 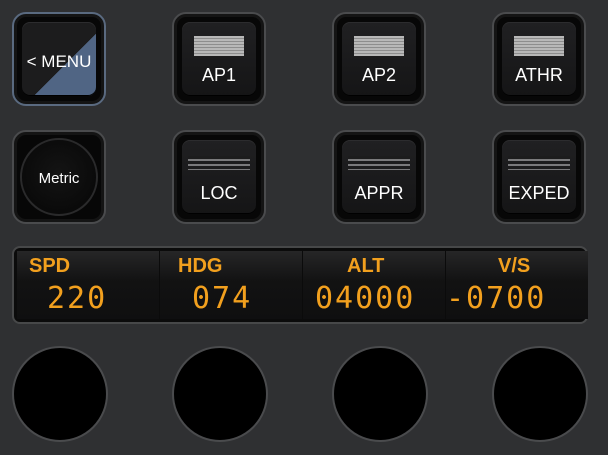 What do you see at coordinates (539, 46) in the screenshot?
I see `athr-indicator-lamp` at bounding box center [539, 46].